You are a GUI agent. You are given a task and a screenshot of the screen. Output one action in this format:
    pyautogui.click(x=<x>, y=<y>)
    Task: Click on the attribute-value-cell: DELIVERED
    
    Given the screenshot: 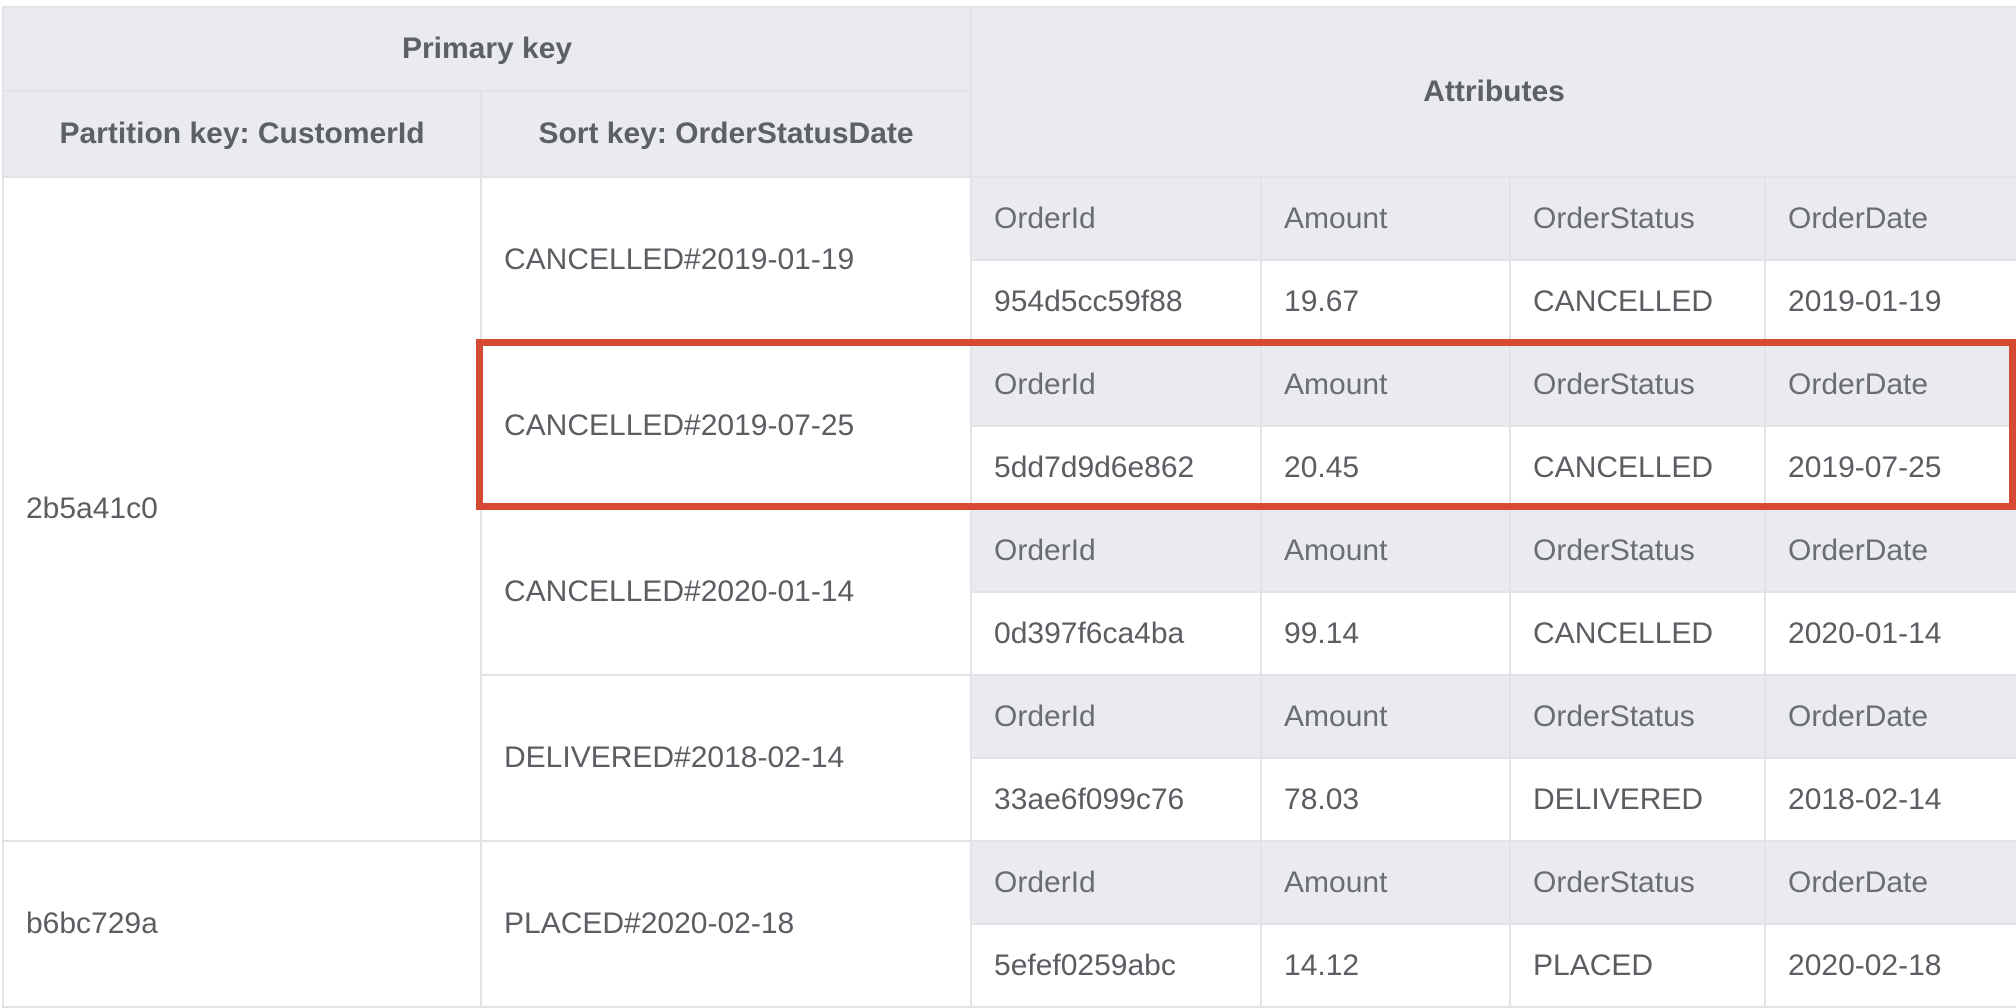 What is the action you would take?
    pyautogui.click(x=1638, y=799)
    